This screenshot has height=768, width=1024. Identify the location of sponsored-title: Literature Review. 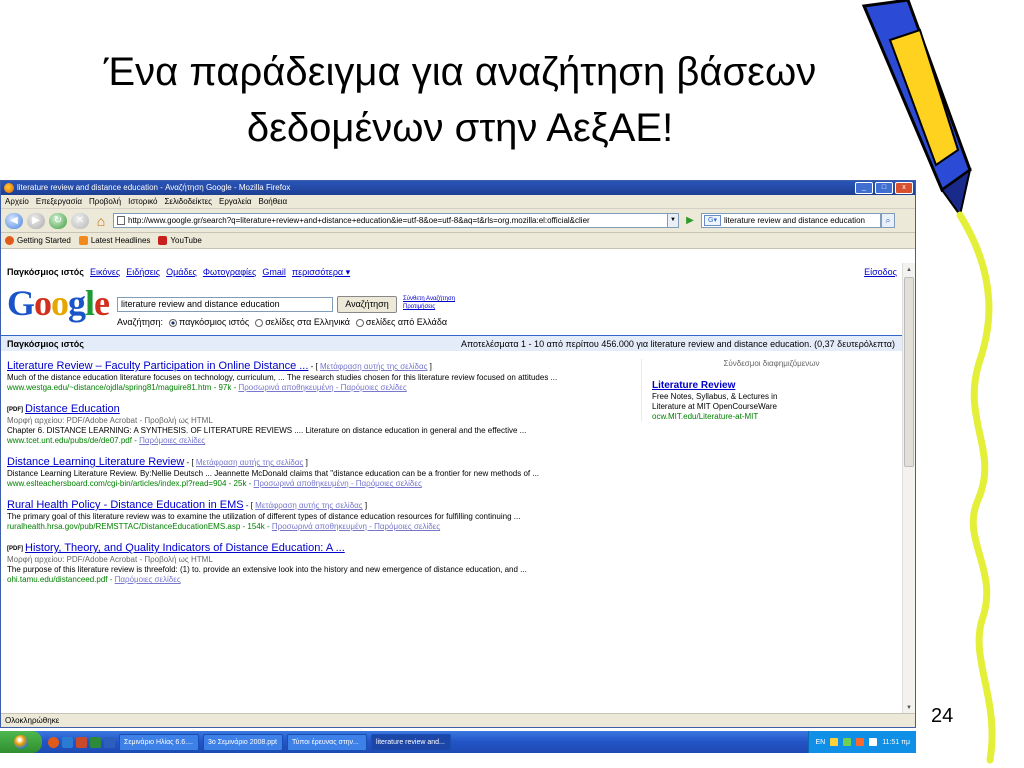
(771, 385).